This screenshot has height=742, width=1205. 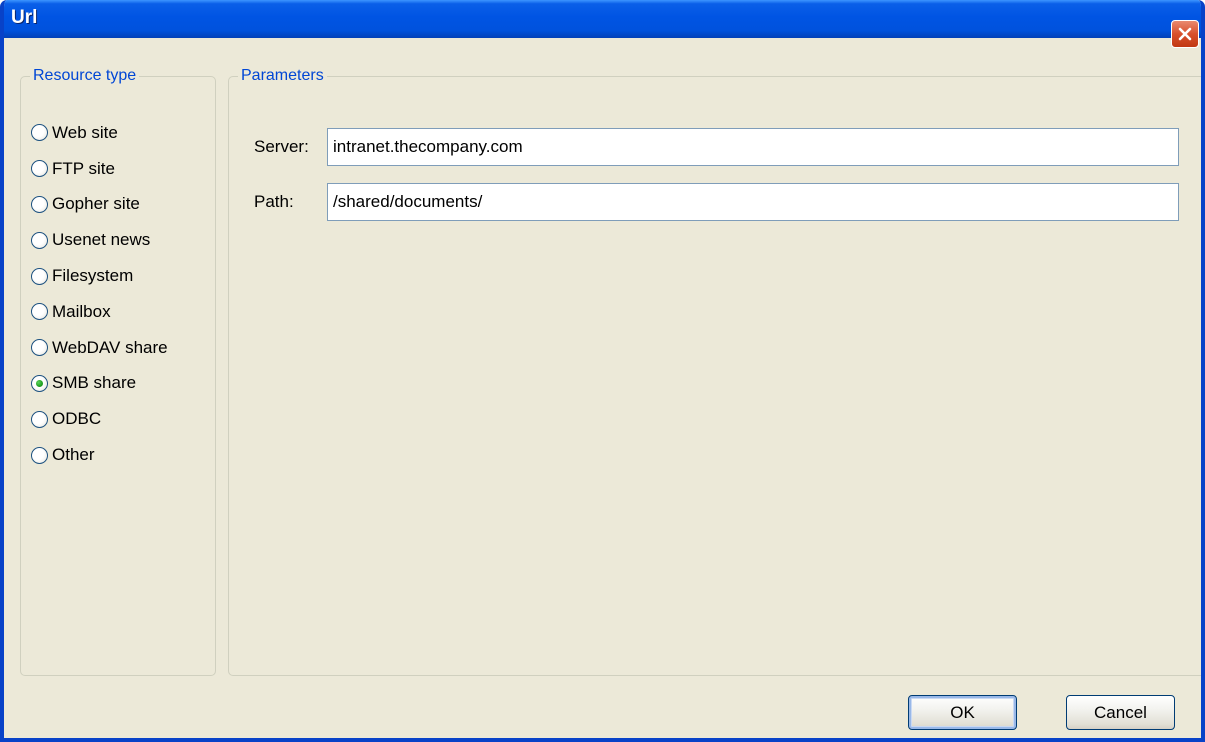 What do you see at coordinates (85, 75) in the screenshot?
I see `resource-type-legend: Resource type` at bounding box center [85, 75].